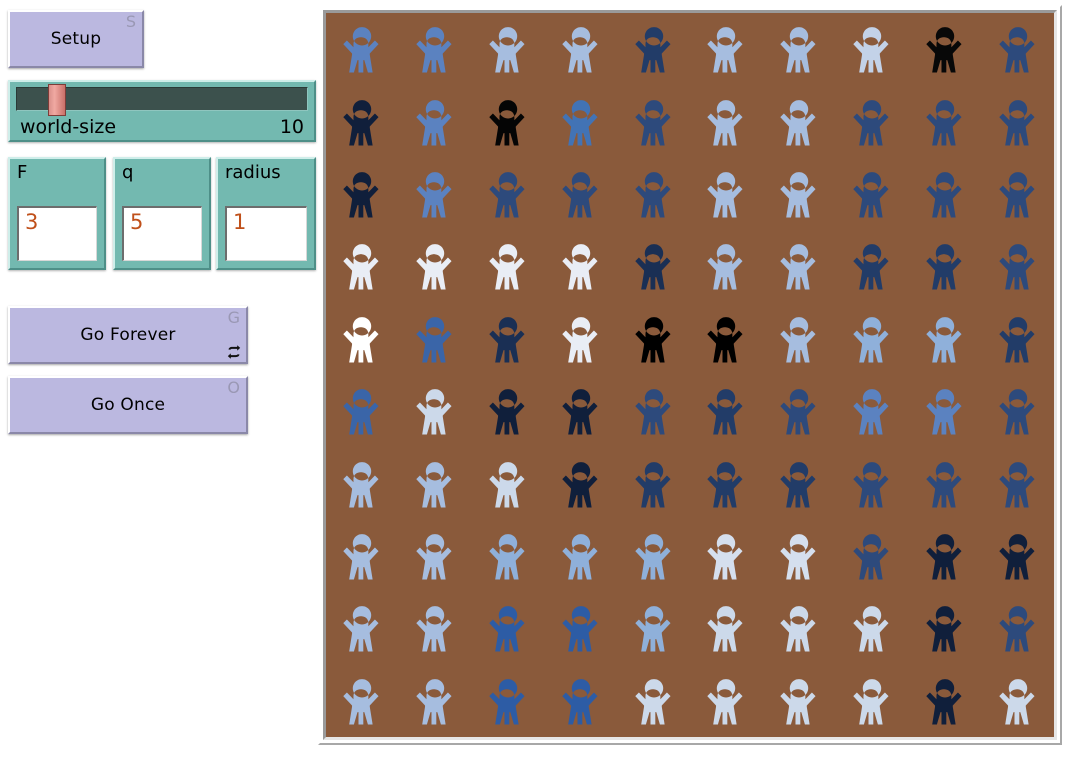 The image size is (1068, 758). I want to click on input-F: F 3, so click(57, 213).